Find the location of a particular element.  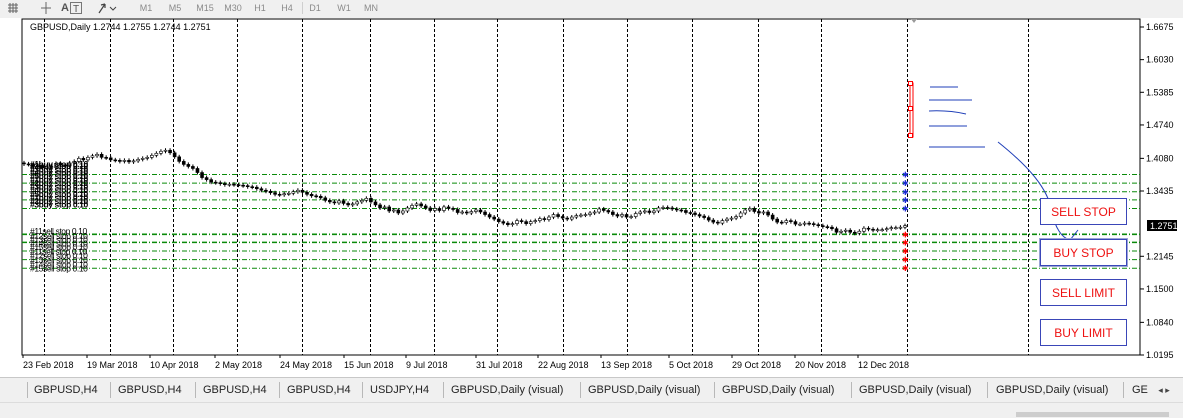

buy-limit-button: BUY LIMIT is located at coordinates (1083, 332).